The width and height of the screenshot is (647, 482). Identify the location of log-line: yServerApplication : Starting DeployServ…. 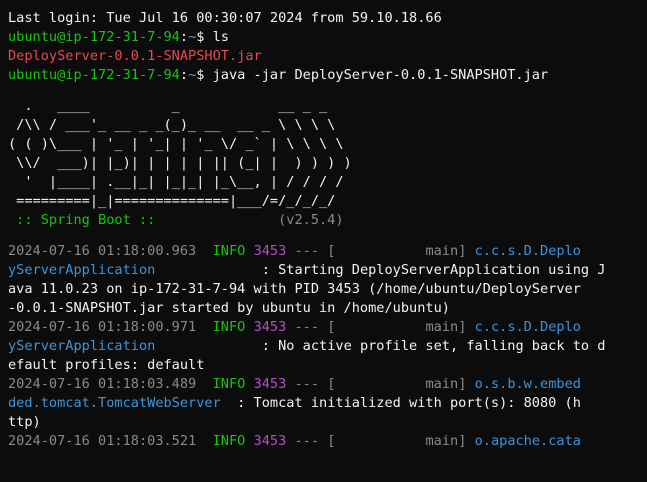
(327, 270).